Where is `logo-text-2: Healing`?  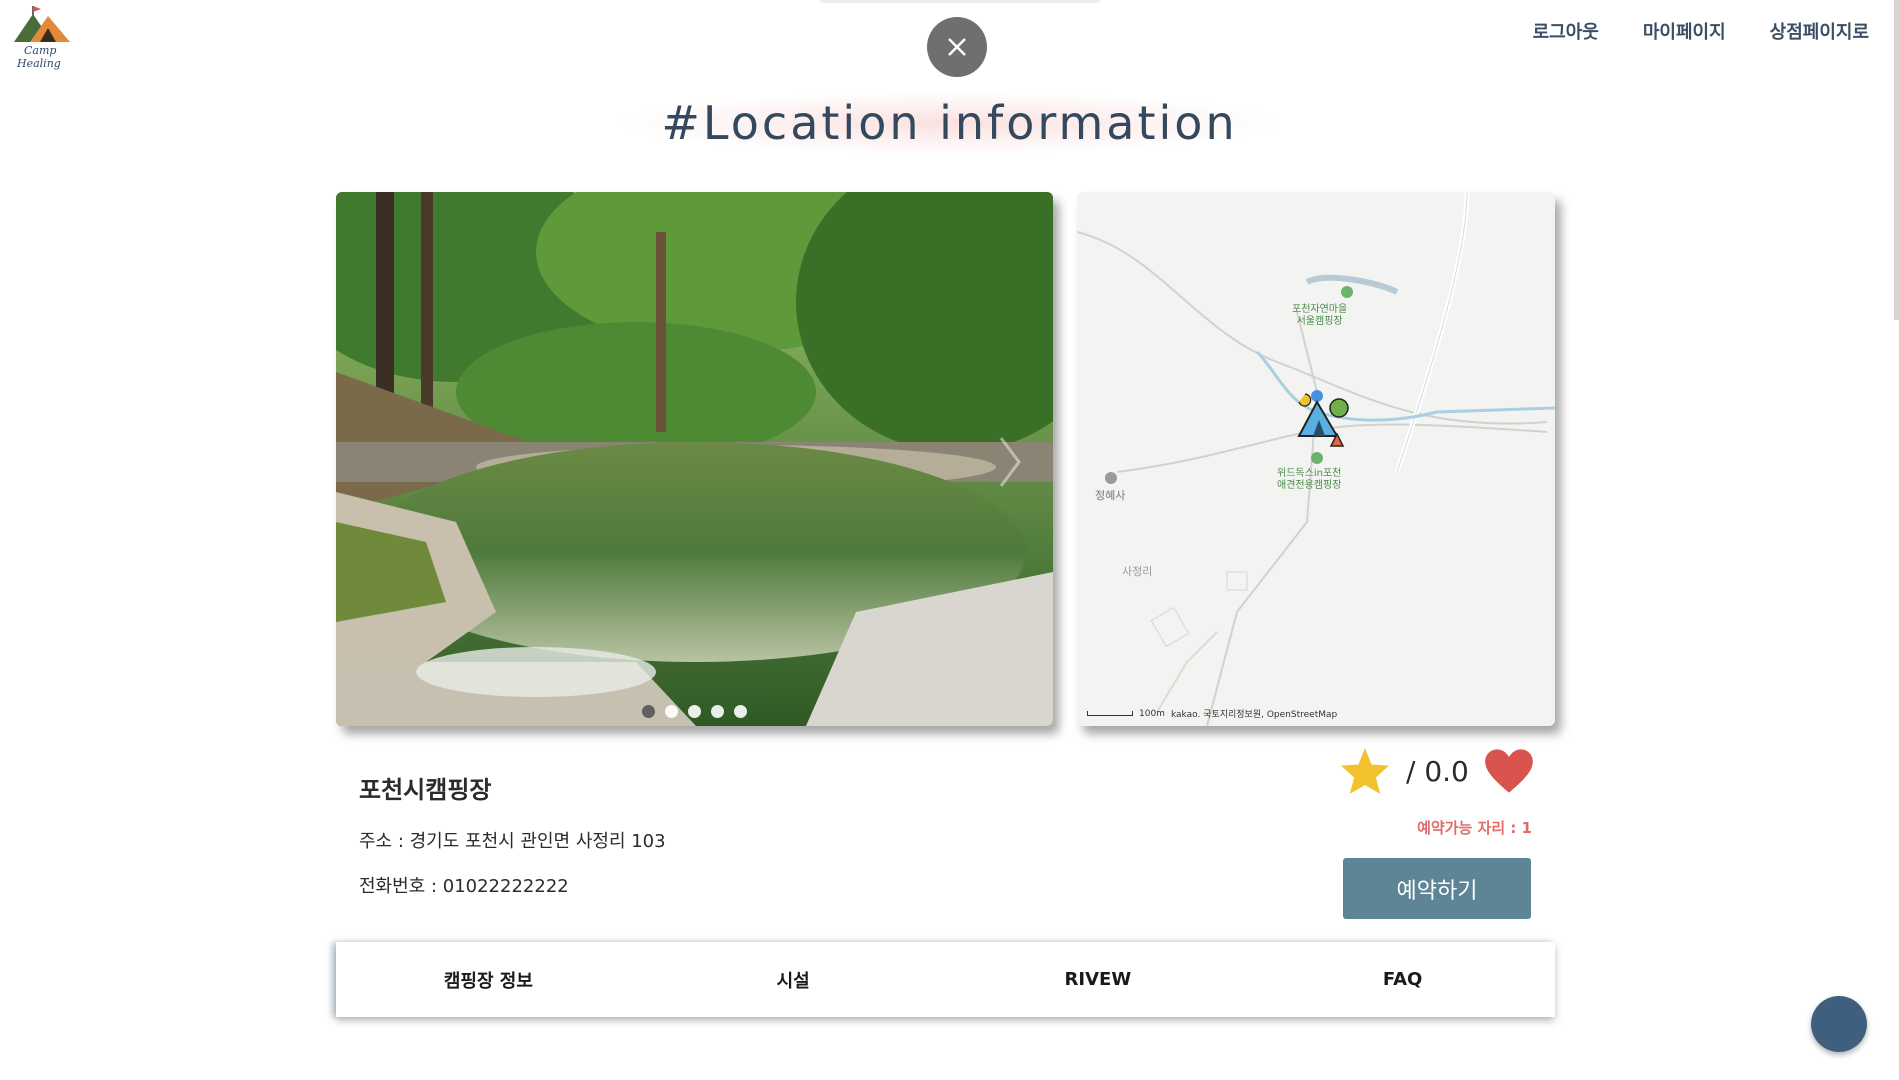 logo-text-2: Healing is located at coordinates (38, 63).